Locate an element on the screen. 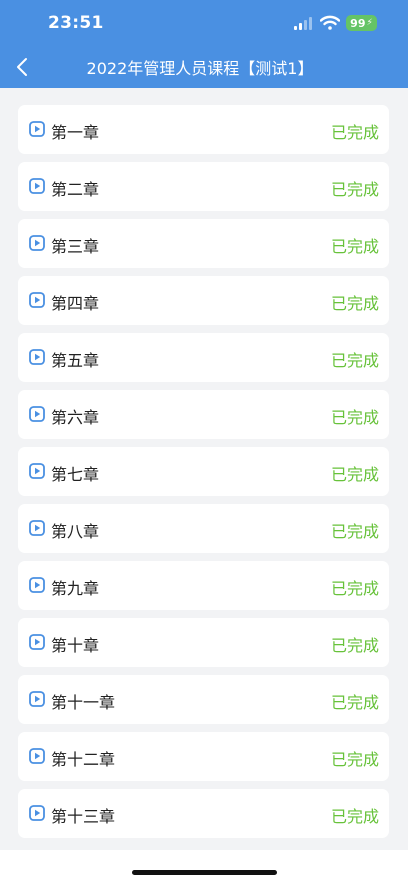 This screenshot has height=883, width=408. wifi-icon is located at coordinates (330, 22).